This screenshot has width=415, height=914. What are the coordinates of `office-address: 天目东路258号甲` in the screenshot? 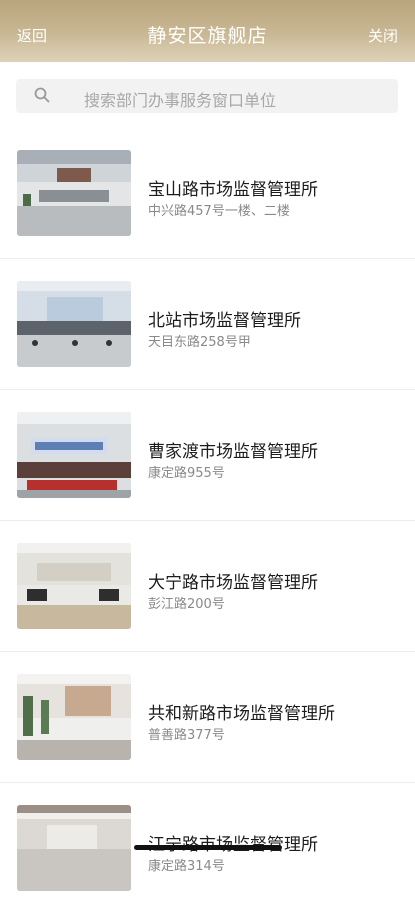 It's located at (199, 342).